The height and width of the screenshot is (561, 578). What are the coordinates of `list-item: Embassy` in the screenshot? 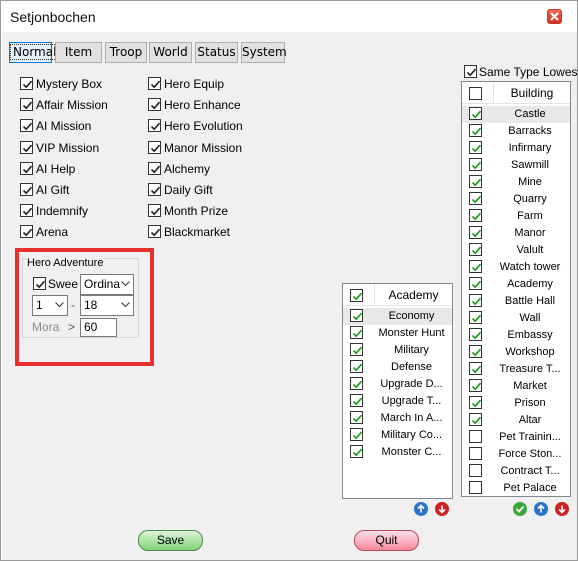 It's located at (516, 335).